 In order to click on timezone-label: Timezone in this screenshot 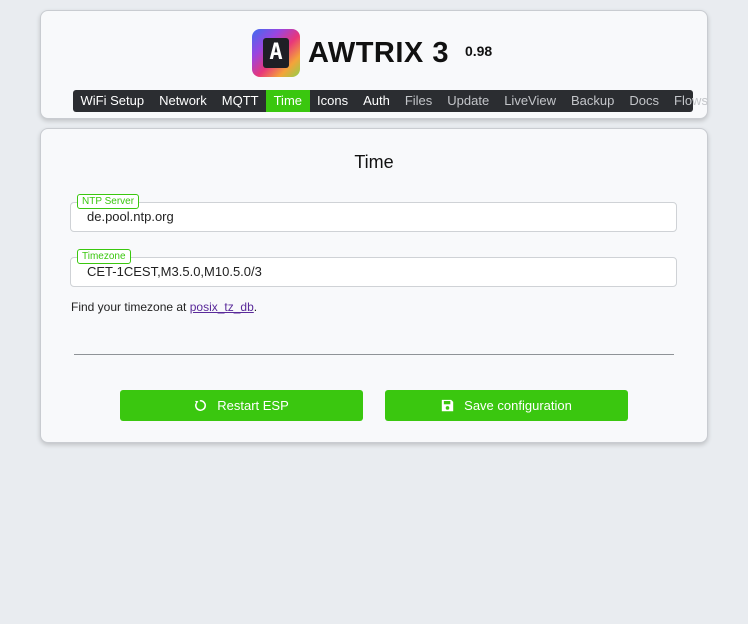, I will do `click(104, 256)`.